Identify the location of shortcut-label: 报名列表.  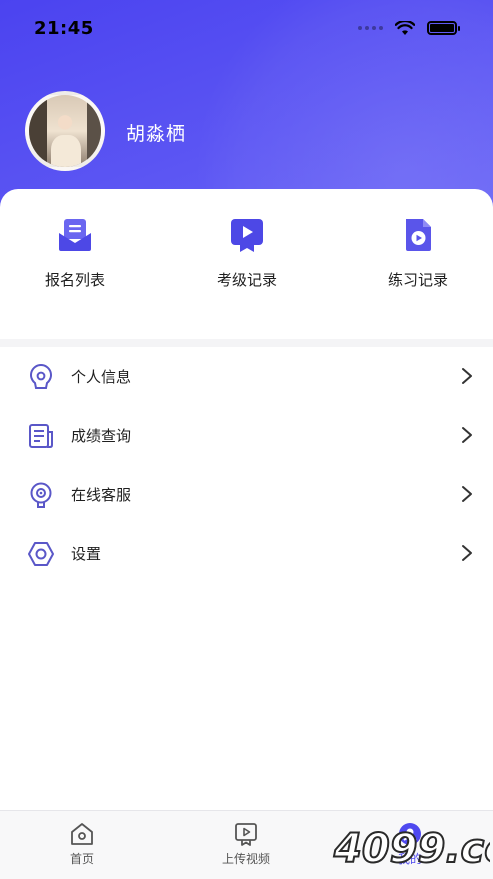
(74, 280).